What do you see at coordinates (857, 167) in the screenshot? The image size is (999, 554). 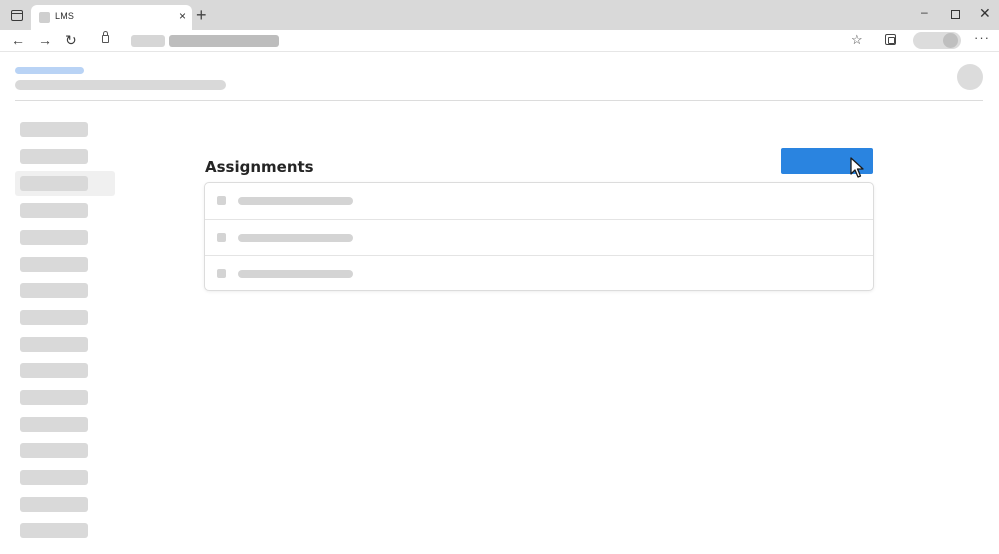 I see `mouse-cursor-icon` at bounding box center [857, 167].